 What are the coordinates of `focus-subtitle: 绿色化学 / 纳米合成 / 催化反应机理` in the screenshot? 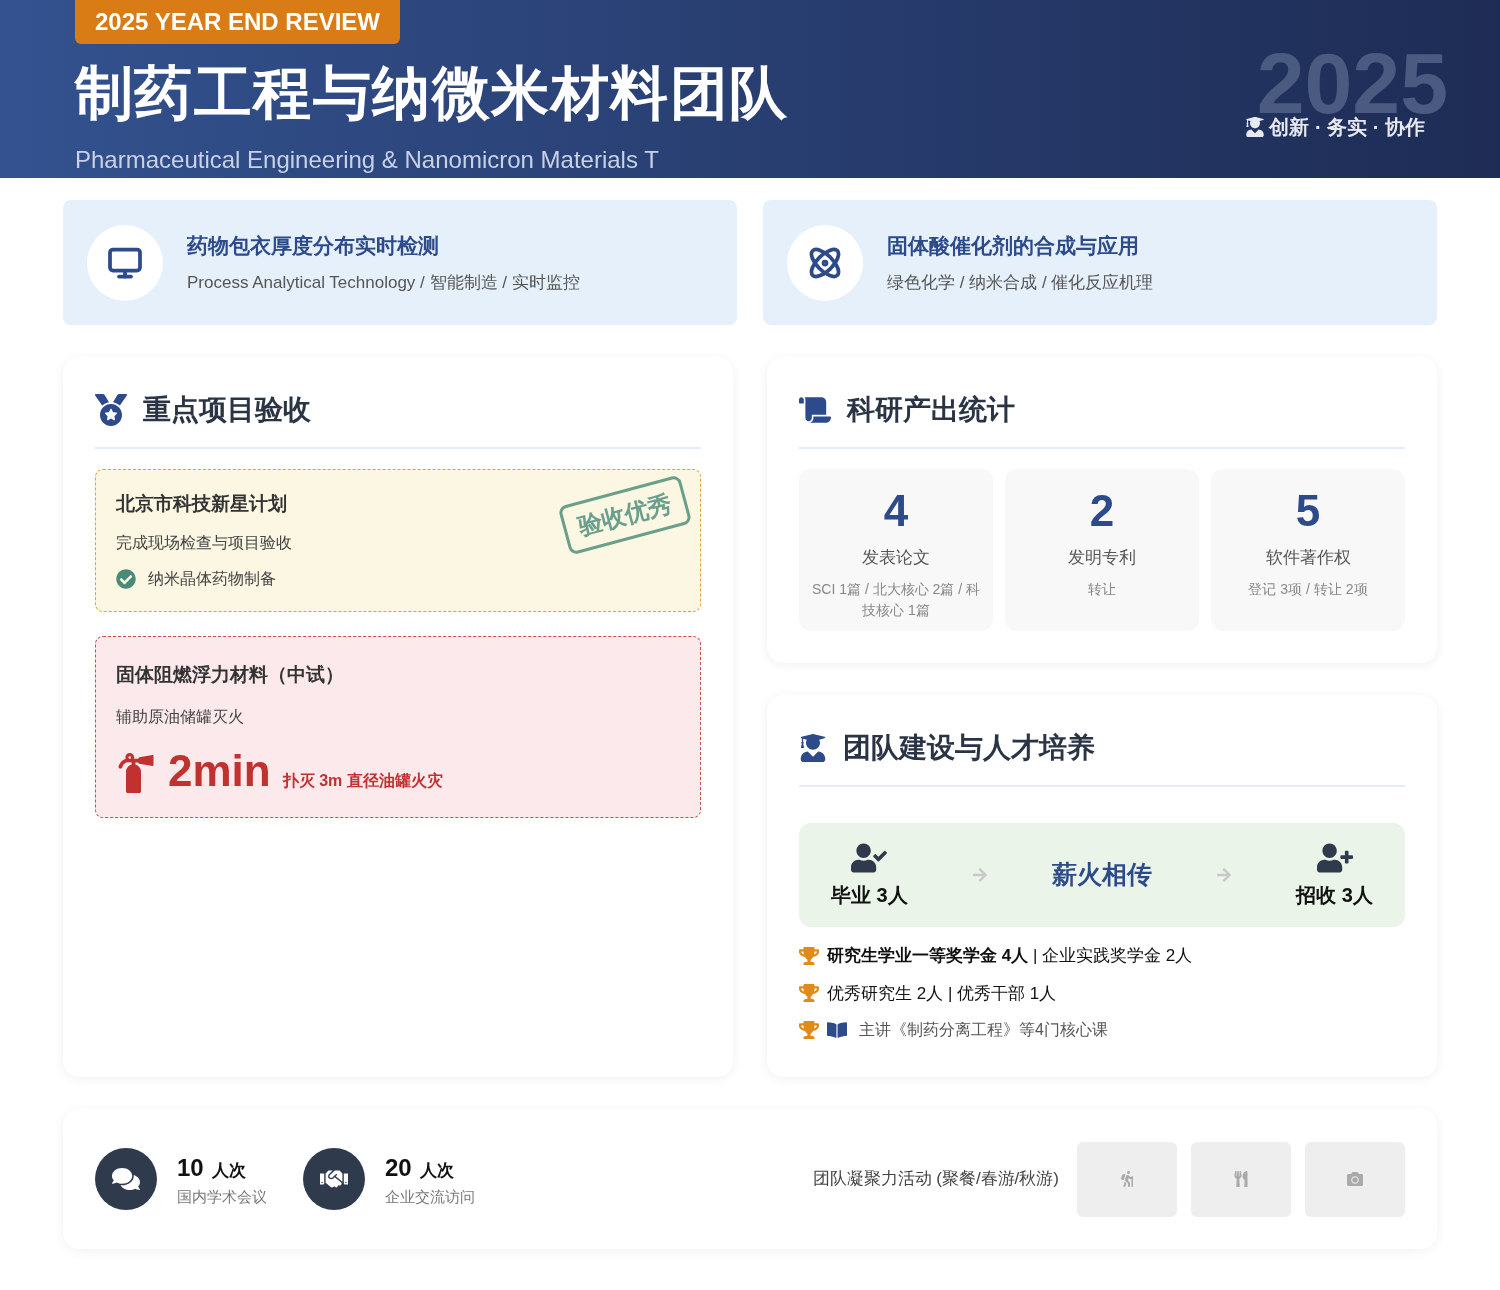 It's located at (1020, 282).